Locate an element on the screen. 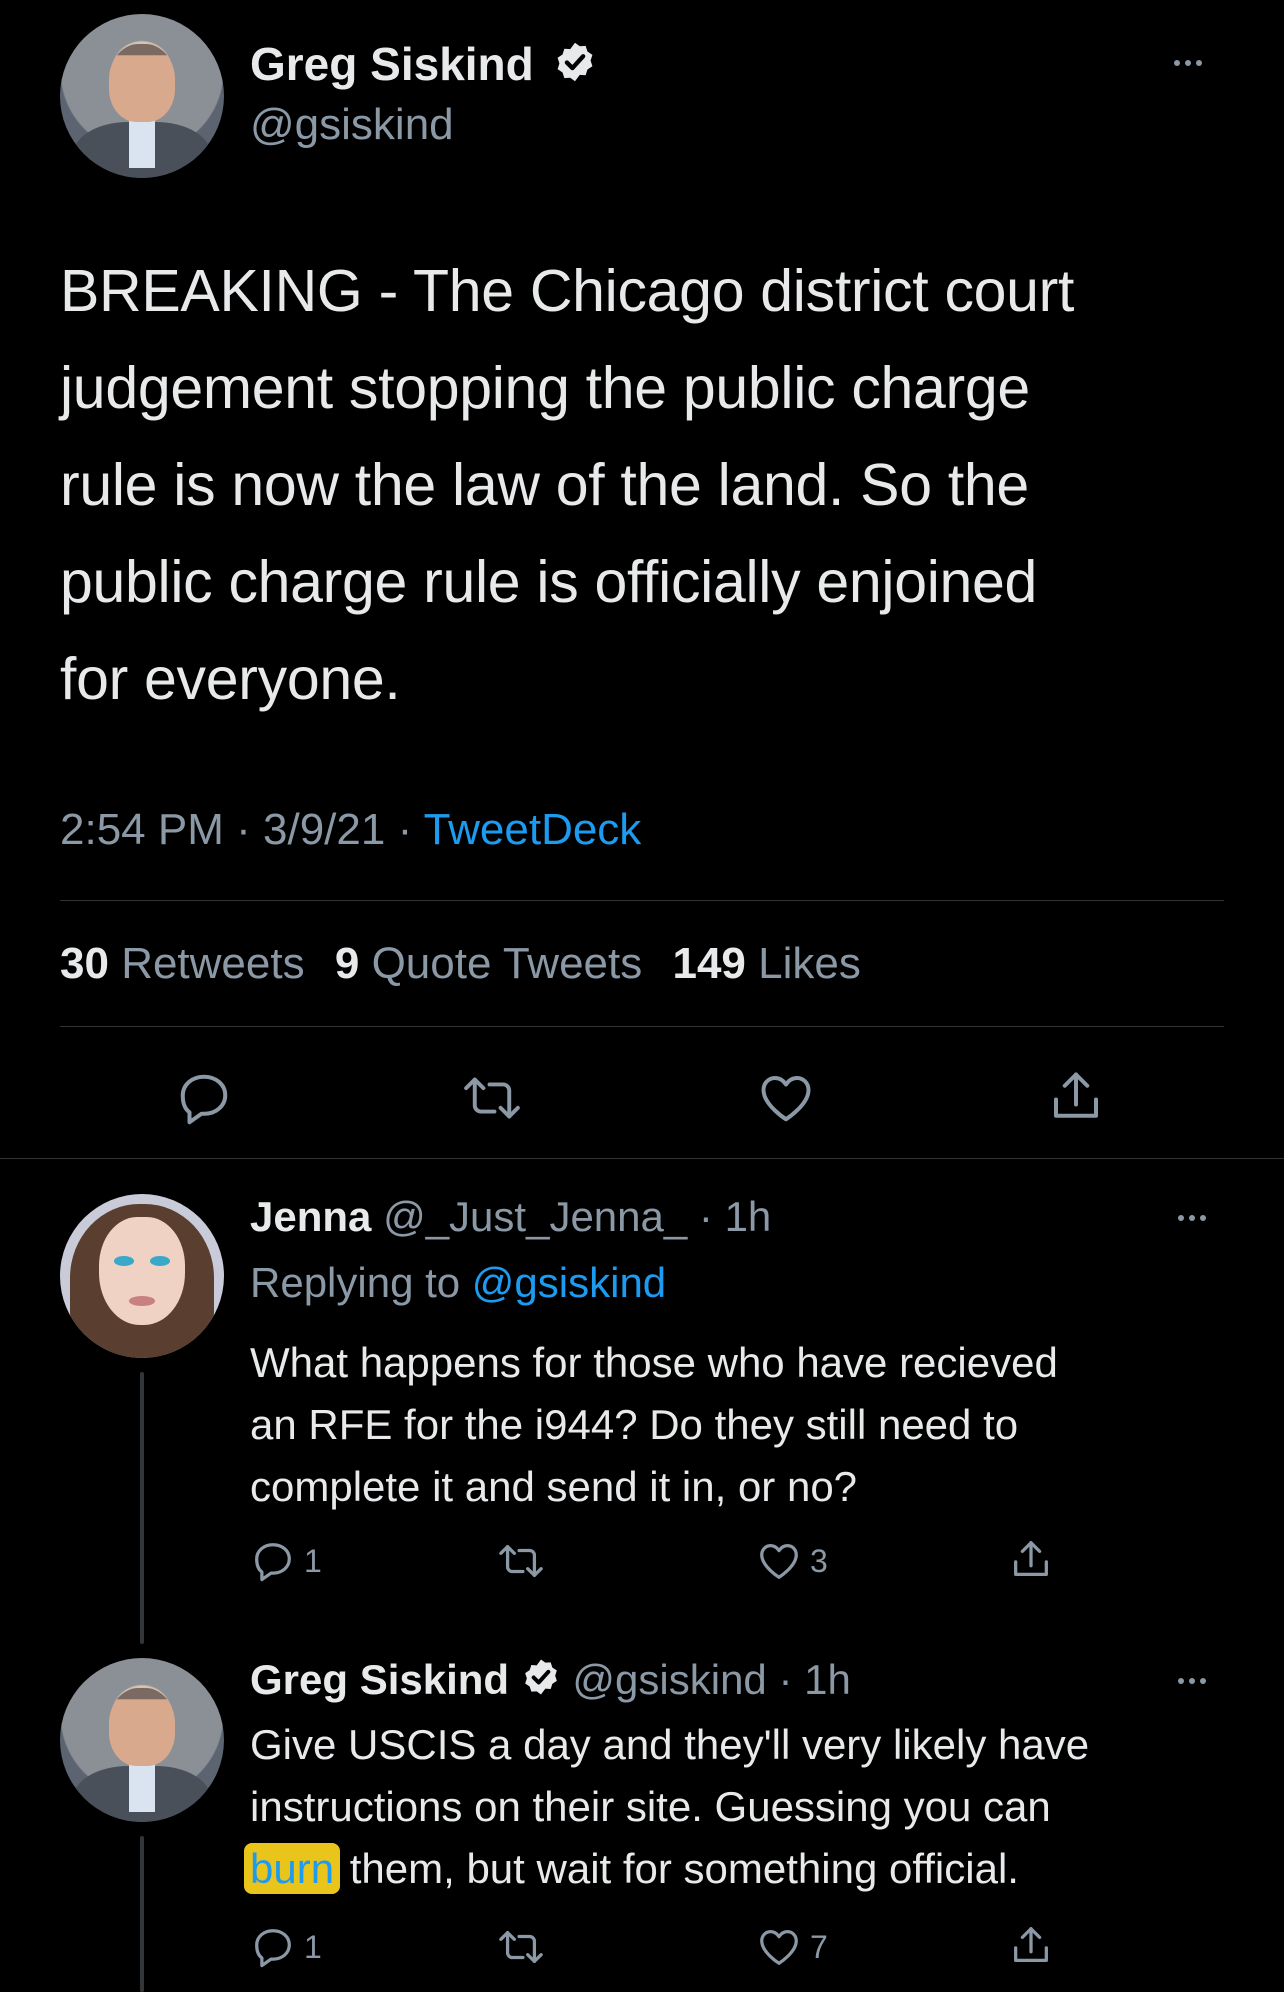 Image resolution: width=1284 pixels, height=1992 pixels. likes-stat: 149 Likes is located at coordinates (766, 963).